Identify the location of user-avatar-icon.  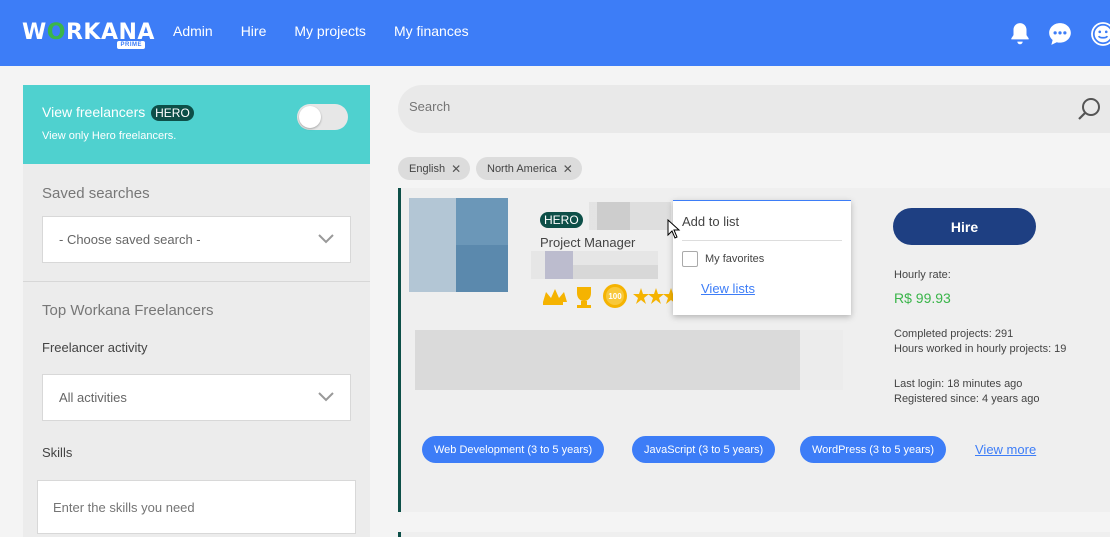
(1100, 34).